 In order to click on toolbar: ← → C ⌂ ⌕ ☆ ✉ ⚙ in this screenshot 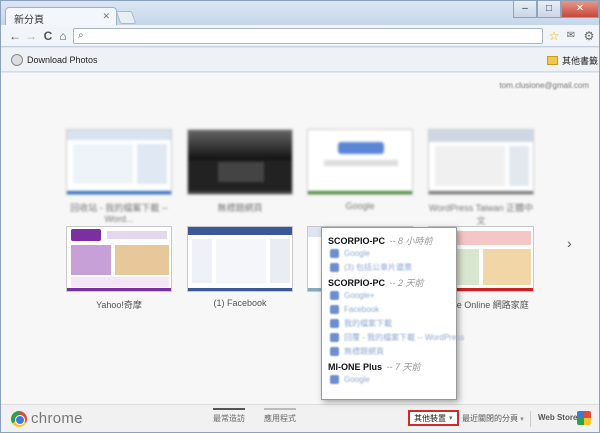, I will do `click(300, 36)`.